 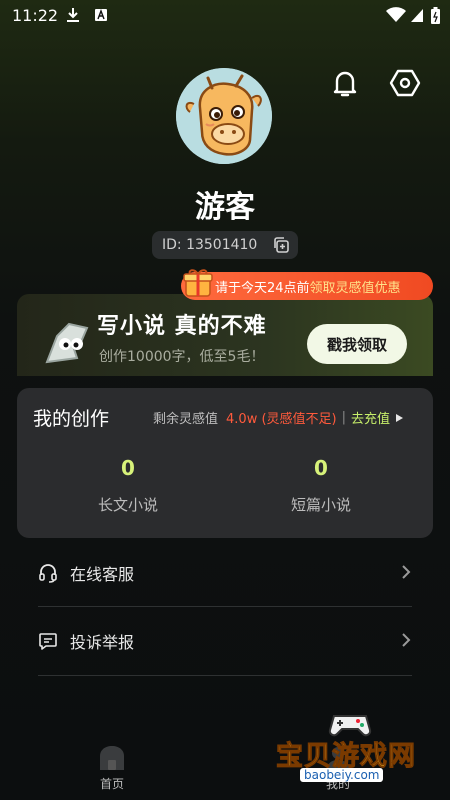 I want to click on battery-icon, so click(x=435, y=15).